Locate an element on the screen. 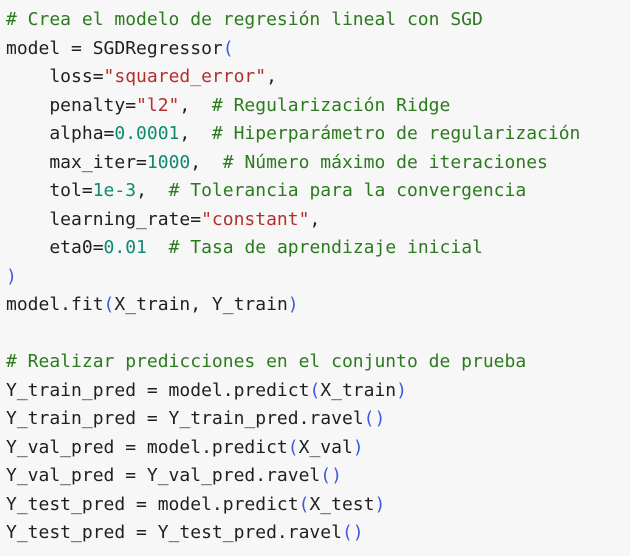  code-line: Y_train_pred = model.predict(X_train) is located at coordinates (318, 391).